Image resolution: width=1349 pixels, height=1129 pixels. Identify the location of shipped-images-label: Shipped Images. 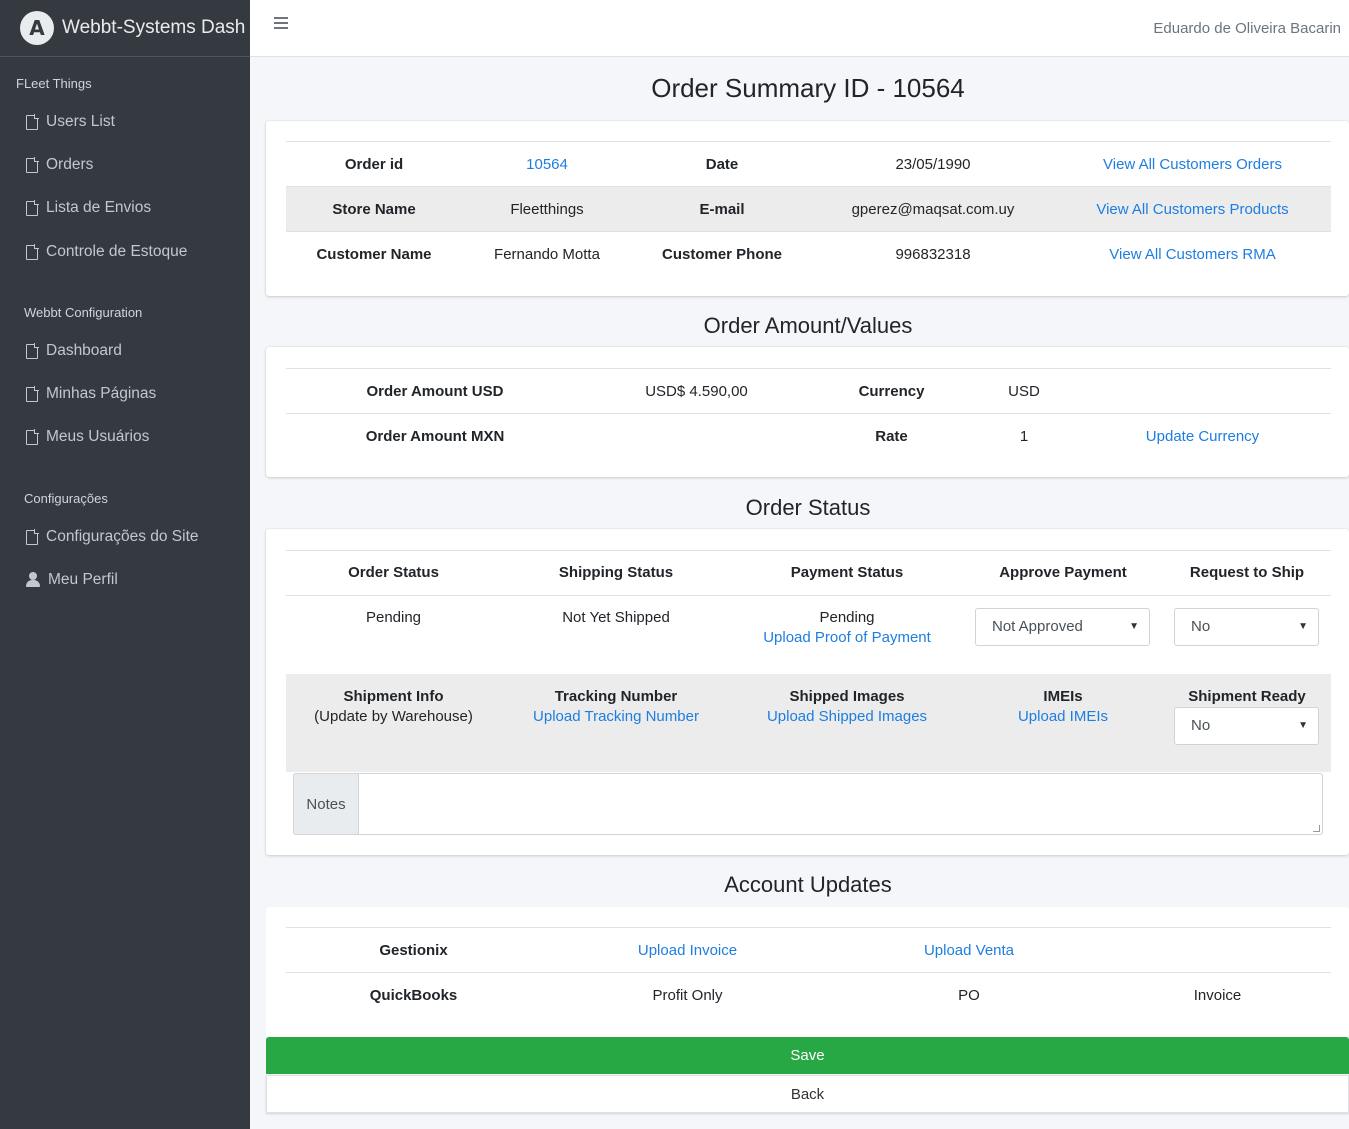
(847, 696).